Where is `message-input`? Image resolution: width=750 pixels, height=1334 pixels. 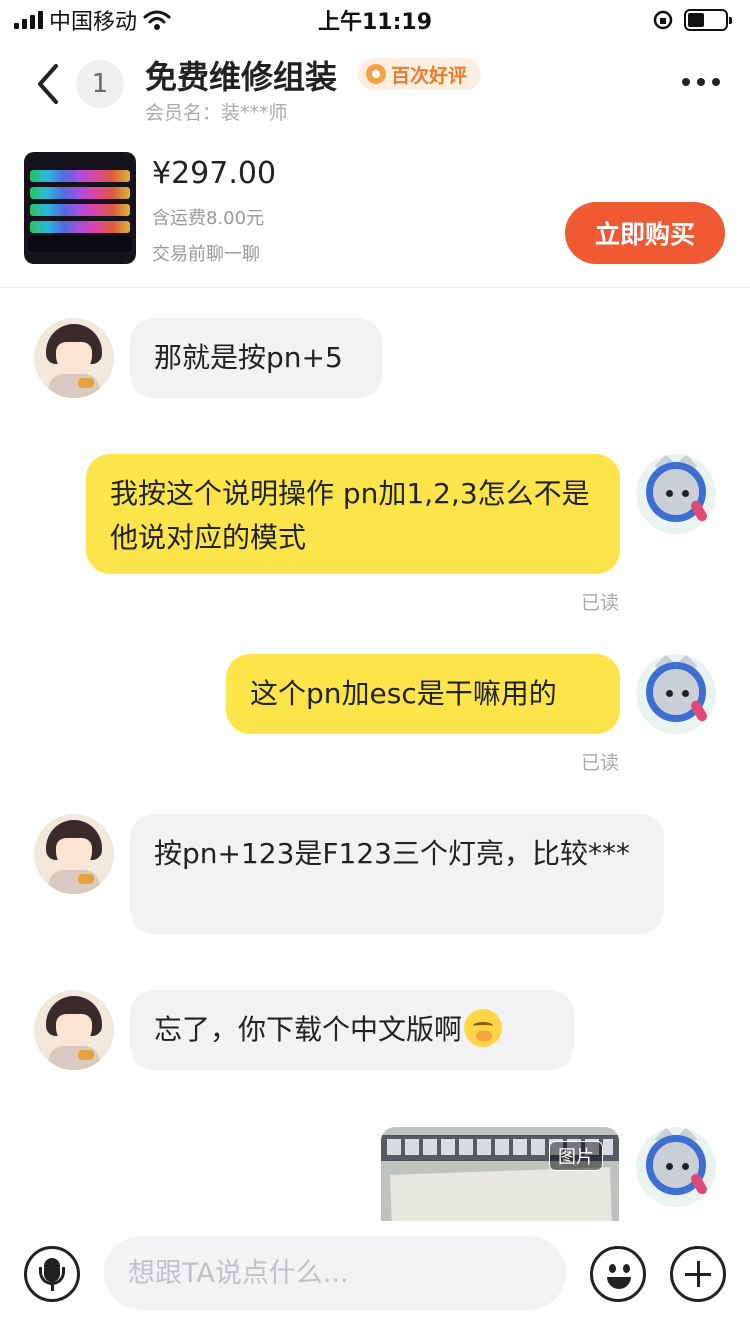
message-input is located at coordinates (335, 1273).